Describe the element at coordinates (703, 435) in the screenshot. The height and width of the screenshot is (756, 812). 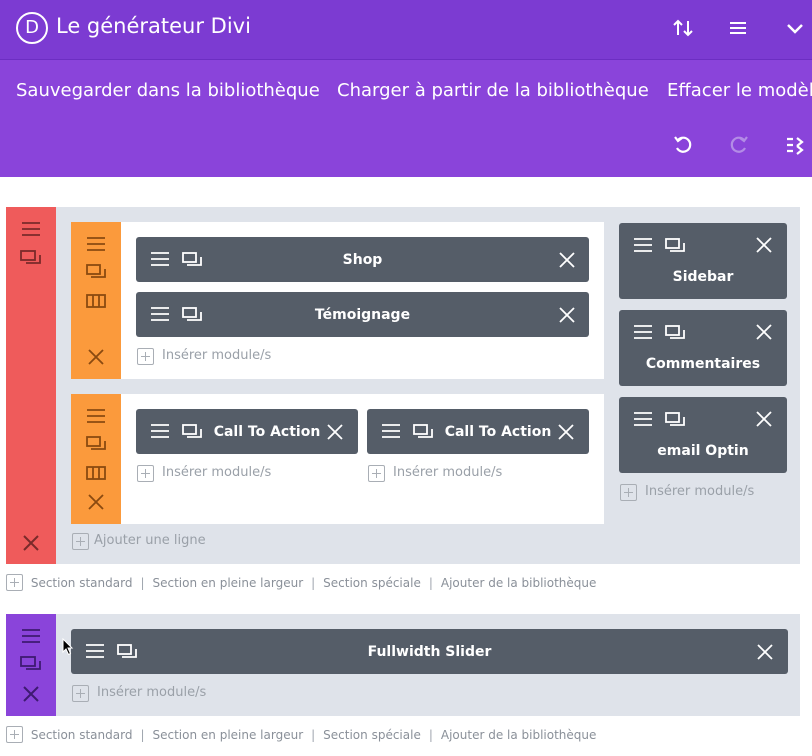
I see `module-email-optin: email Optin` at that location.